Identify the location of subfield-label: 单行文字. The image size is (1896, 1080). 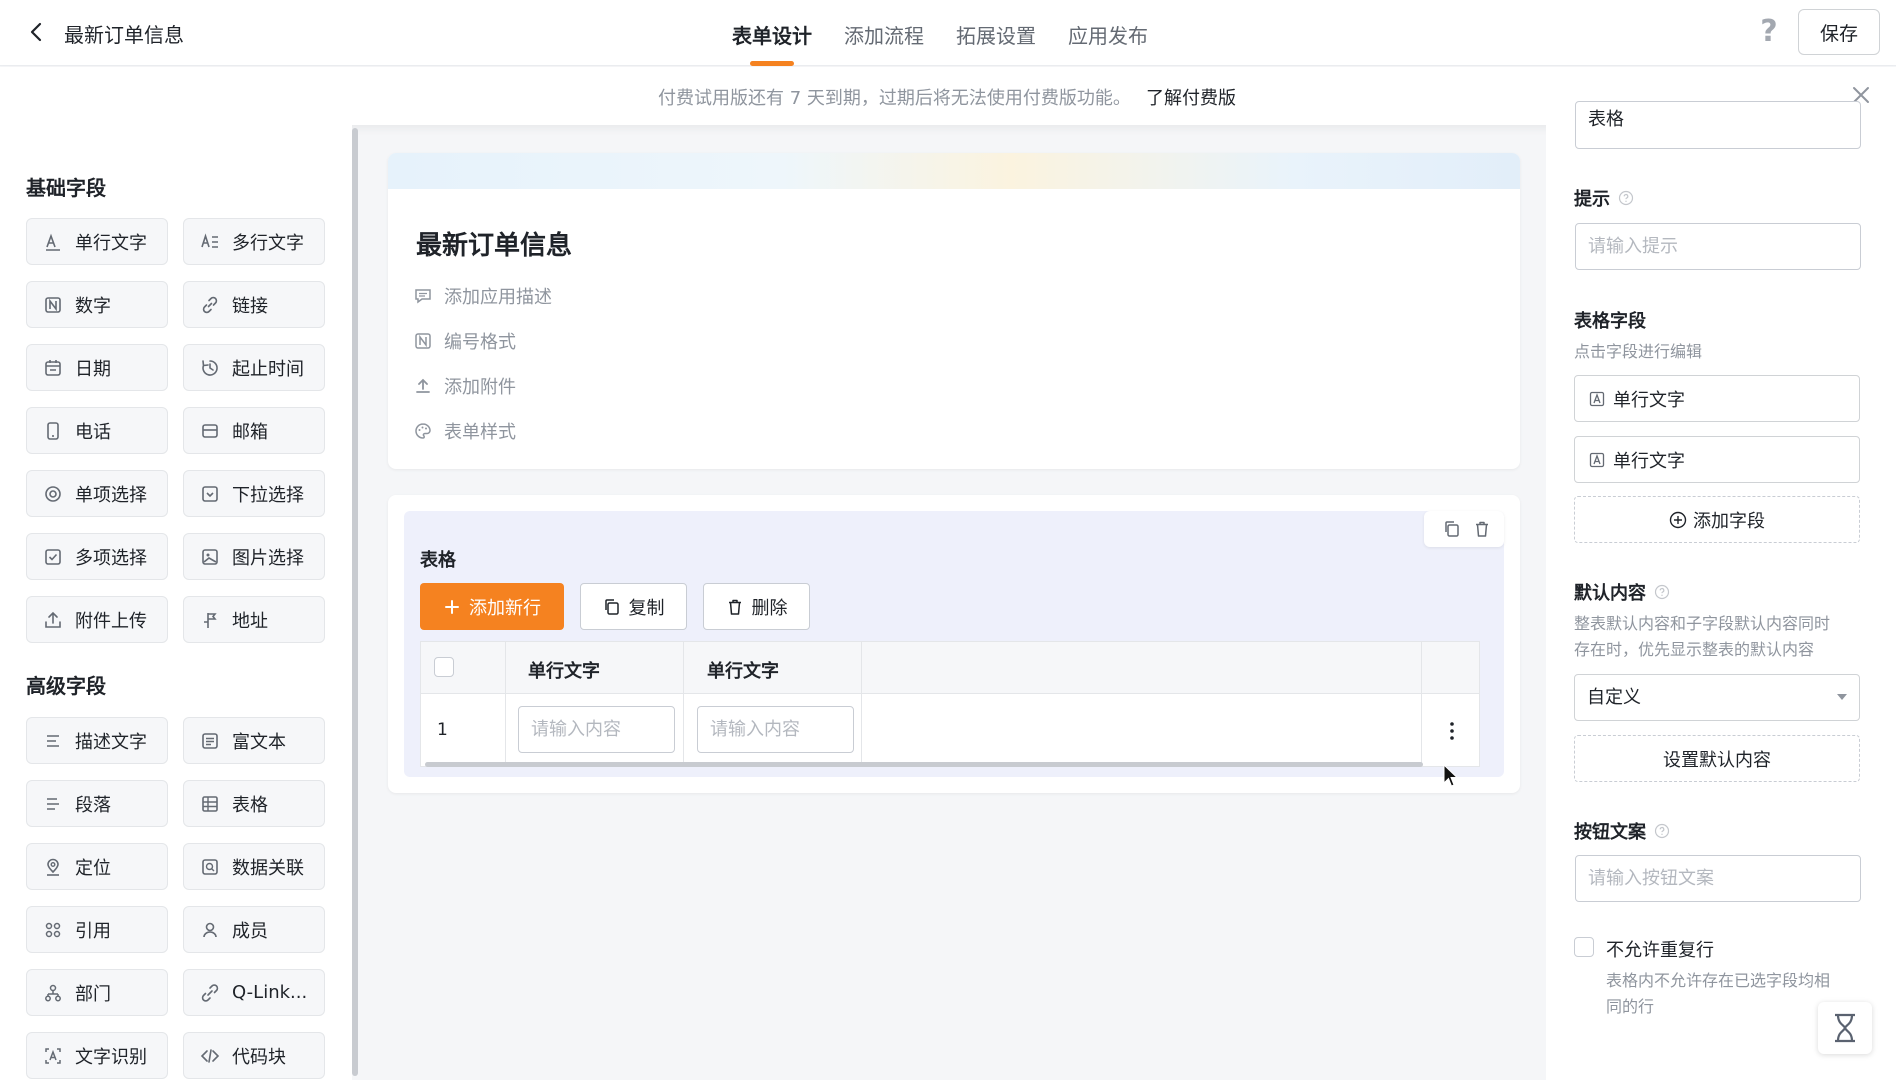
(1649, 400).